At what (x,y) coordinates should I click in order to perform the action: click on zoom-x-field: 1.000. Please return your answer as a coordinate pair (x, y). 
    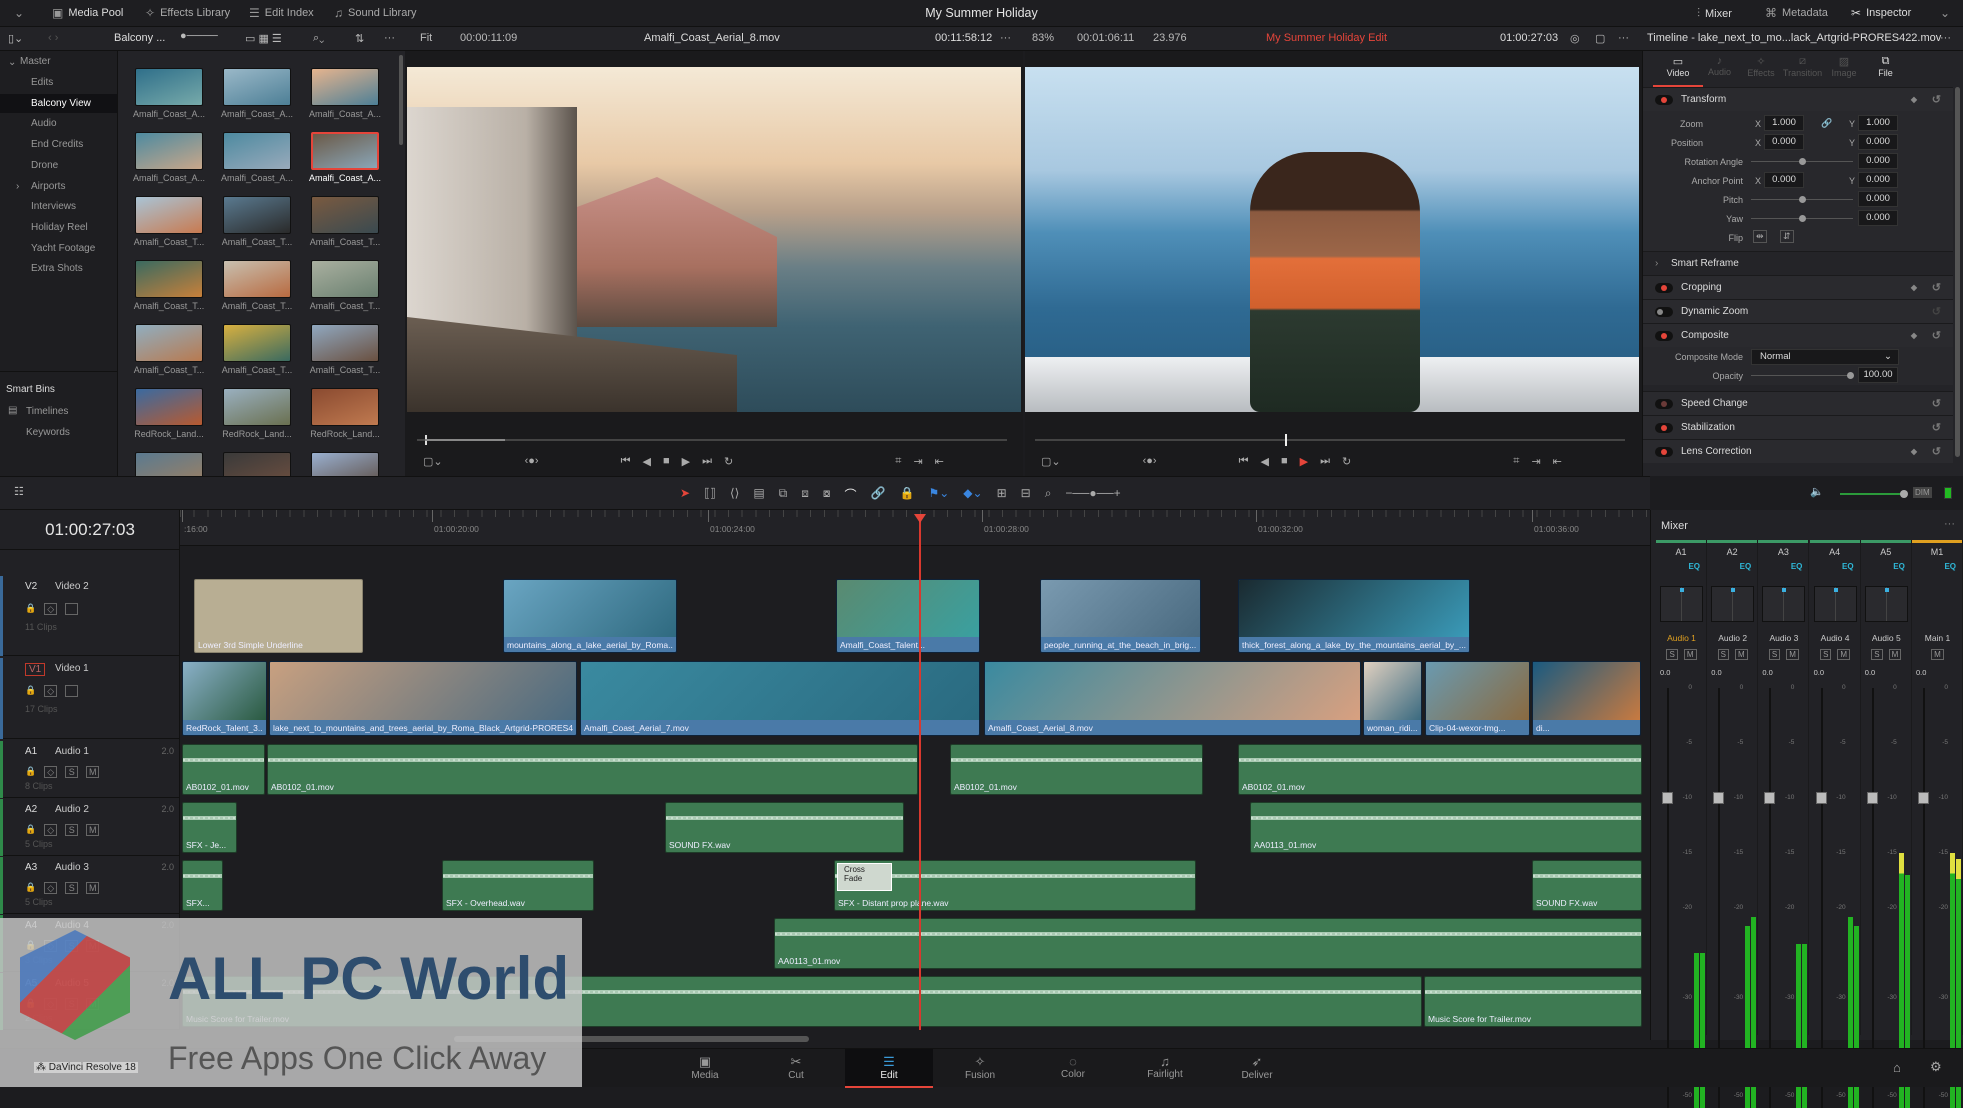
    Looking at the image, I should click on (1784, 123).